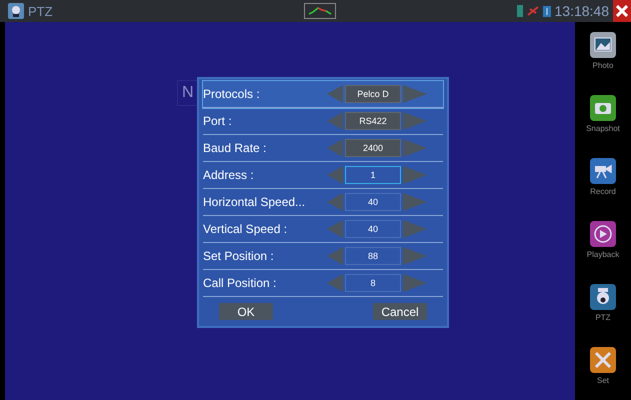 The height and width of the screenshot is (400, 631). Describe the element at coordinates (603, 186) in the screenshot. I see `sidebar-item: Record` at that location.